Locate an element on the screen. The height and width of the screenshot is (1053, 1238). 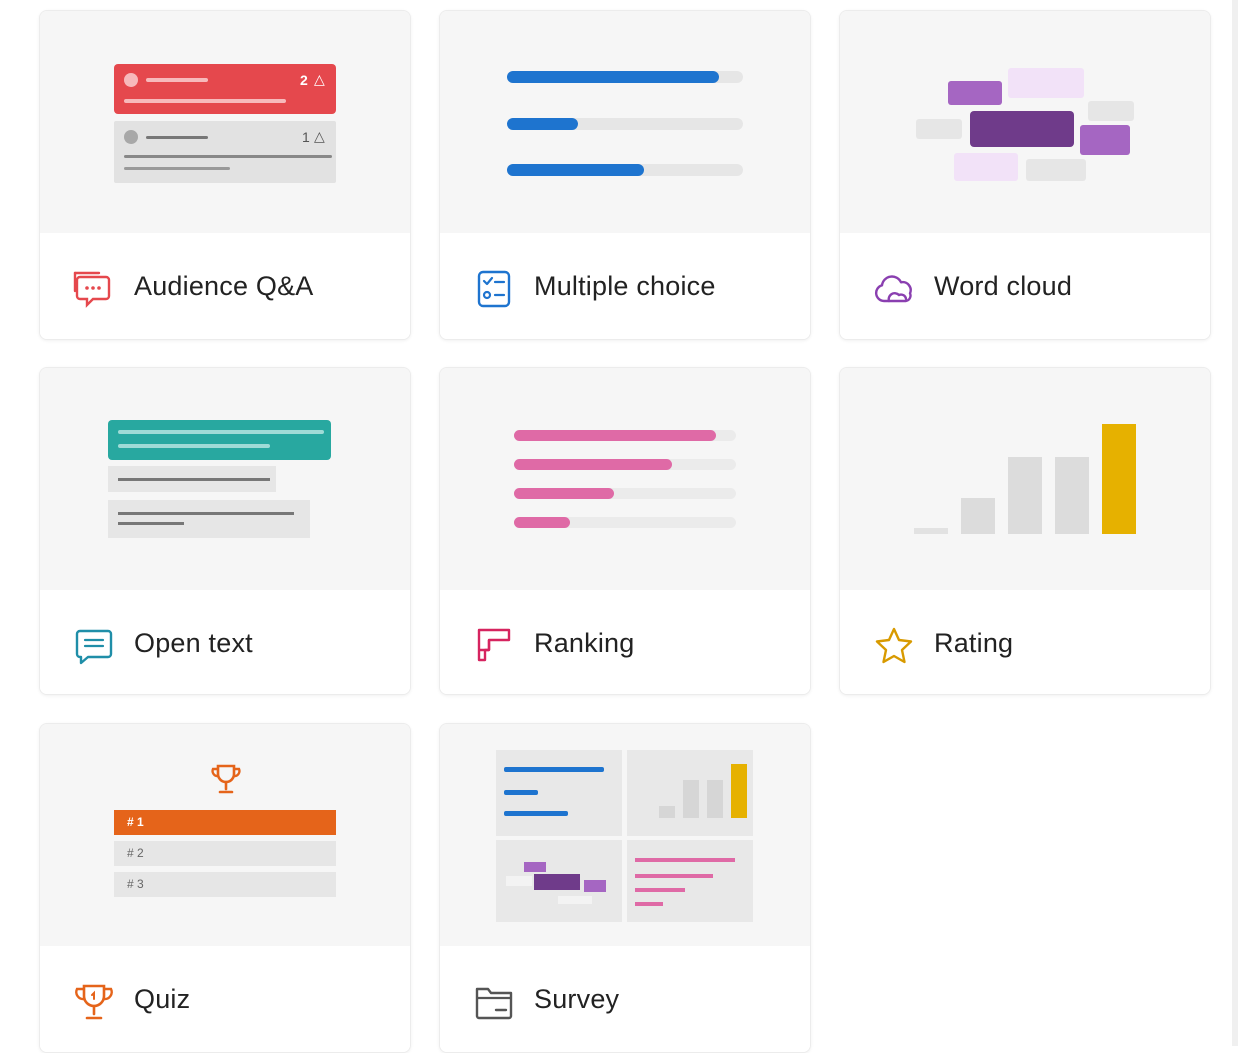
quiz-rank-2: # 2 is located at coordinates (225, 853).